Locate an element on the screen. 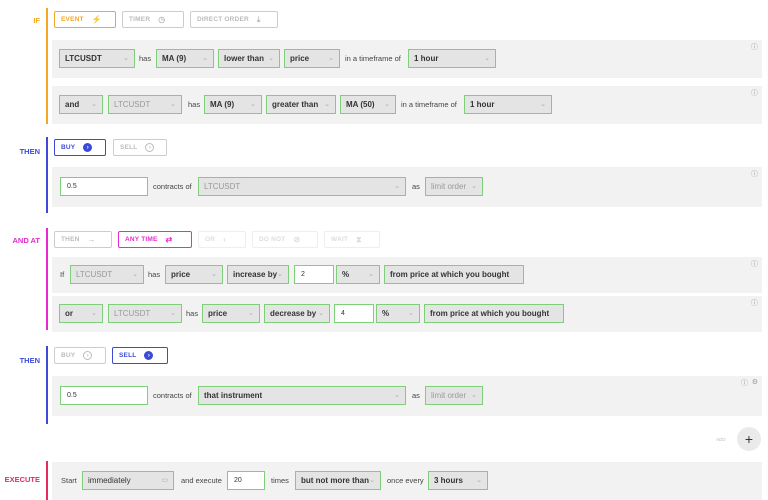 This screenshot has height=500, width=768. comparison-select: greater than ⌄ is located at coordinates (301, 104).